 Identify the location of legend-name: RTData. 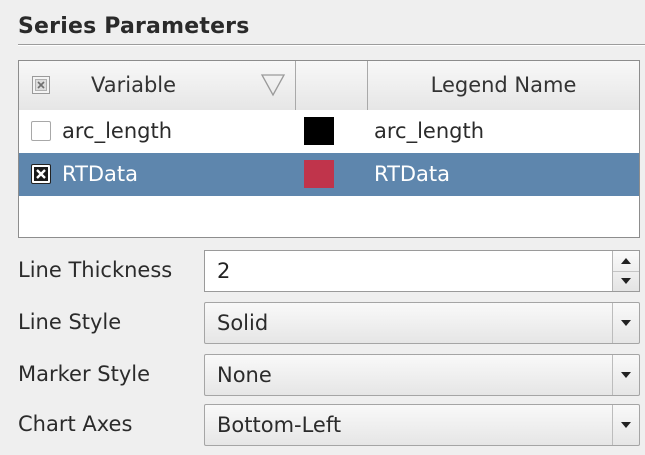
(412, 174).